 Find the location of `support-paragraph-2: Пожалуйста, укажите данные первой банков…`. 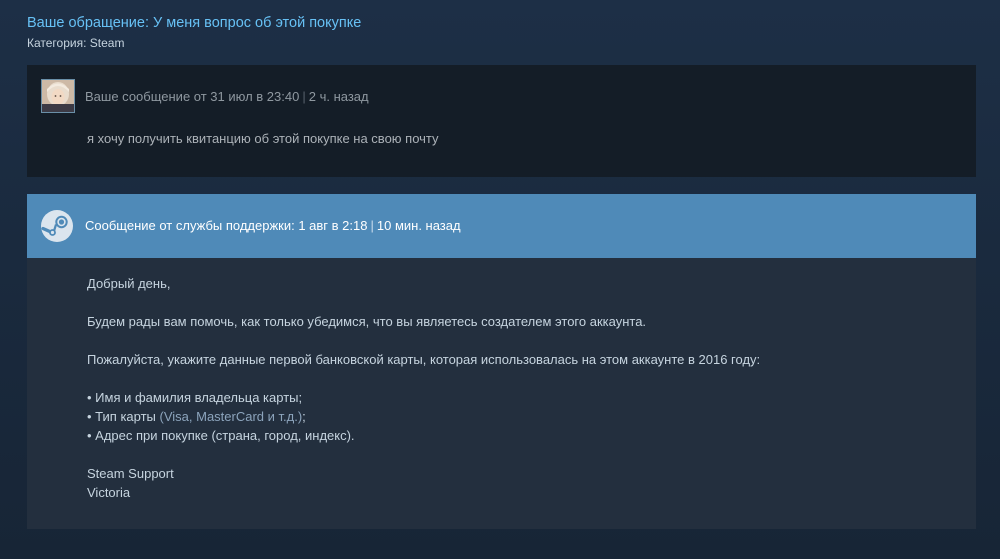

support-paragraph-2: Пожалуйста, укажите данные первой банков… is located at coordinates (424, 359).